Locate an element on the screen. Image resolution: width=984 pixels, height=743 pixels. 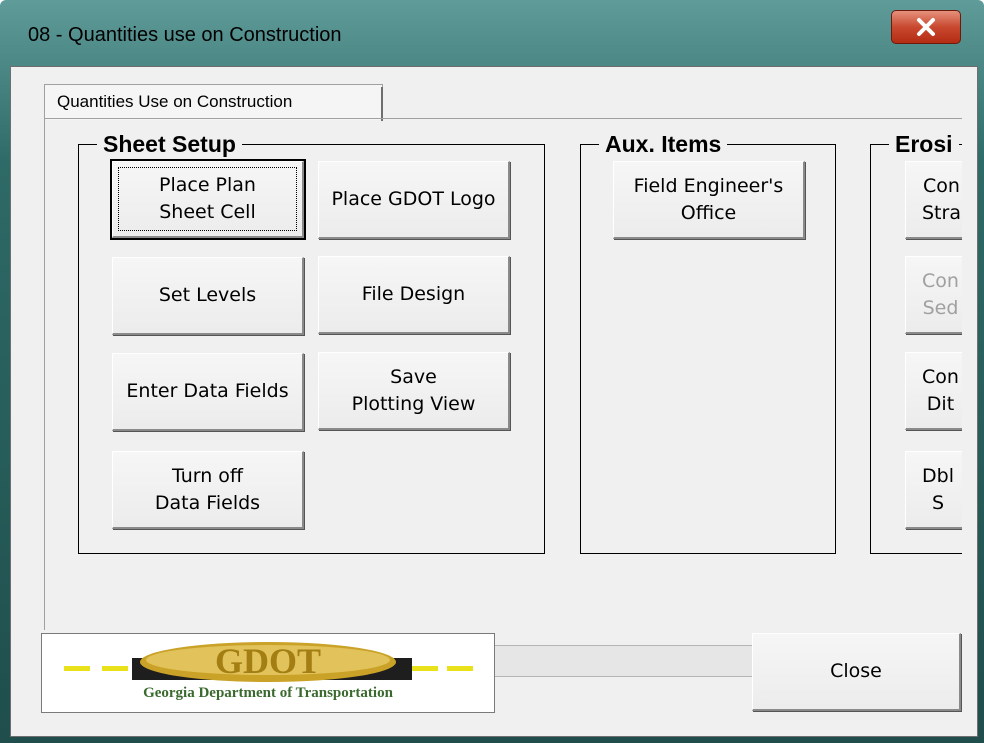
sheet-setup-title: Sheet Setup is located at coordinates (169, 144).